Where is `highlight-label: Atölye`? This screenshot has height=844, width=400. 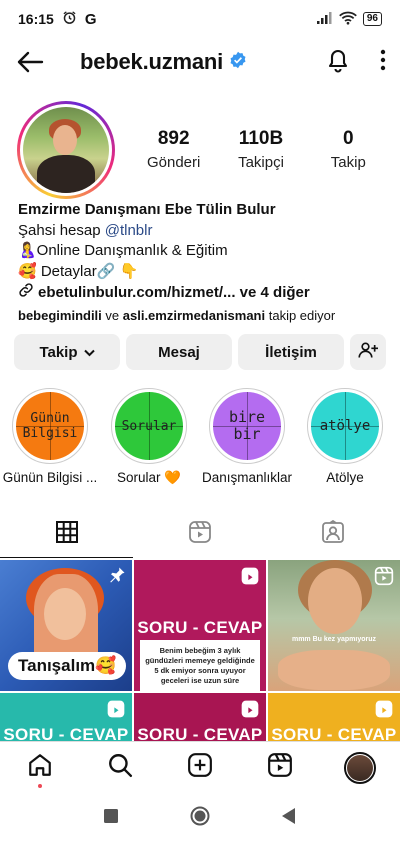 highlight-label: Atölye is located at coordinates (345, 477).